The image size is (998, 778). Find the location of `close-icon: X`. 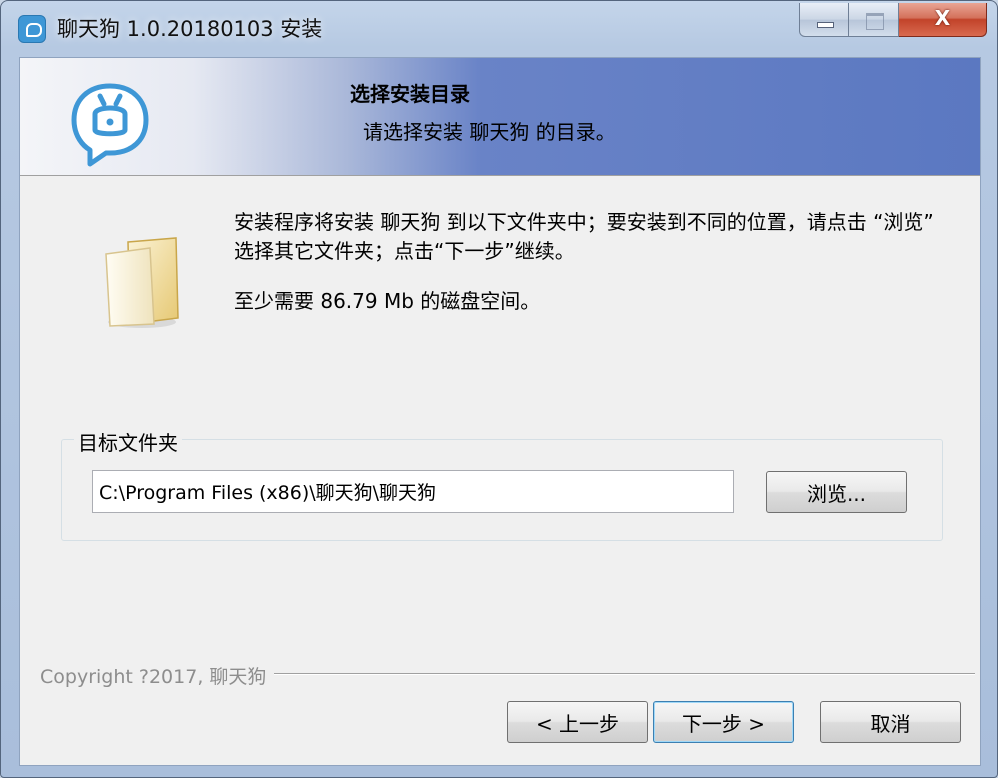

close-icon: X is located at coordinates (942, 18).